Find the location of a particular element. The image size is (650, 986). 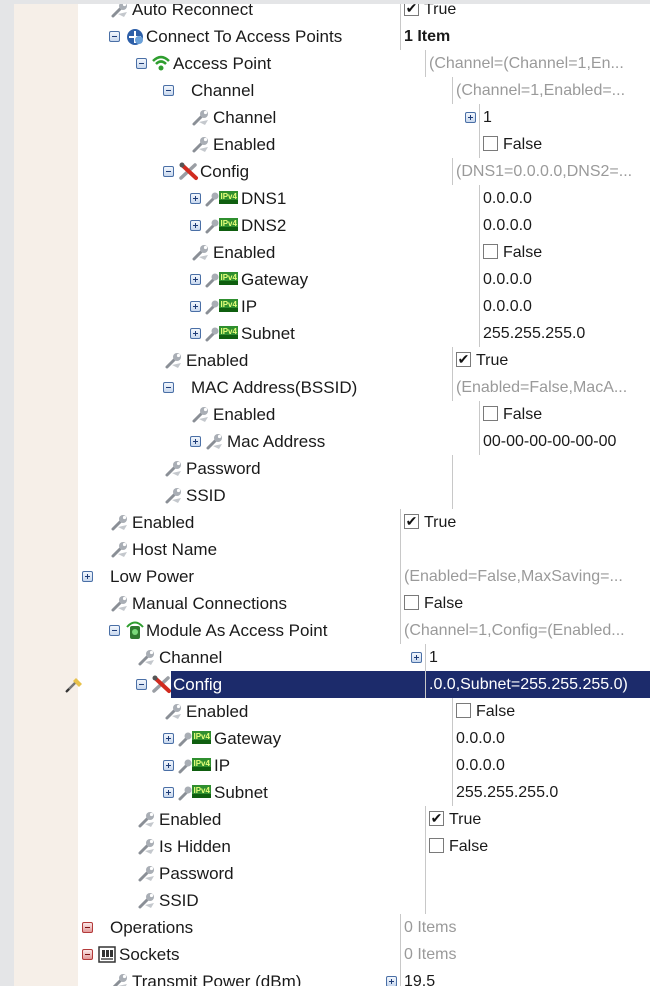

property-row: Config .0.0,Subnet=255.255.255.0) is located at coordinates (332, 684).